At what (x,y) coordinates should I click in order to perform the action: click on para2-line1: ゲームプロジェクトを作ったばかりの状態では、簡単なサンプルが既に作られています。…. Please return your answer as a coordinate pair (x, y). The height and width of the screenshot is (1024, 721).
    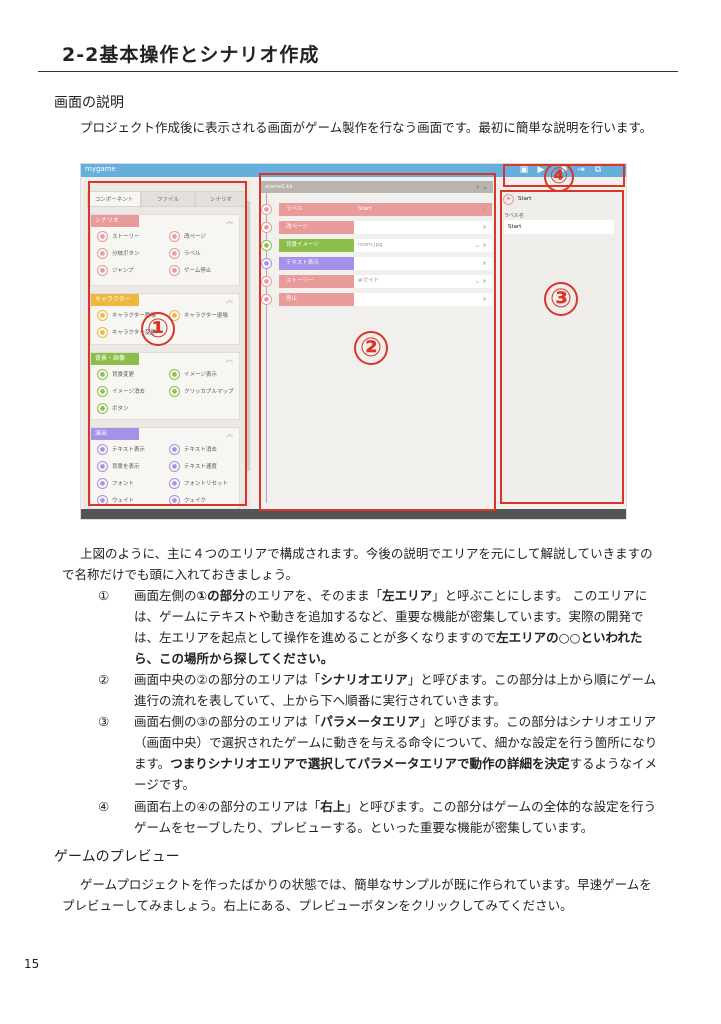
    Looking at the image, I should click on (366, 884).